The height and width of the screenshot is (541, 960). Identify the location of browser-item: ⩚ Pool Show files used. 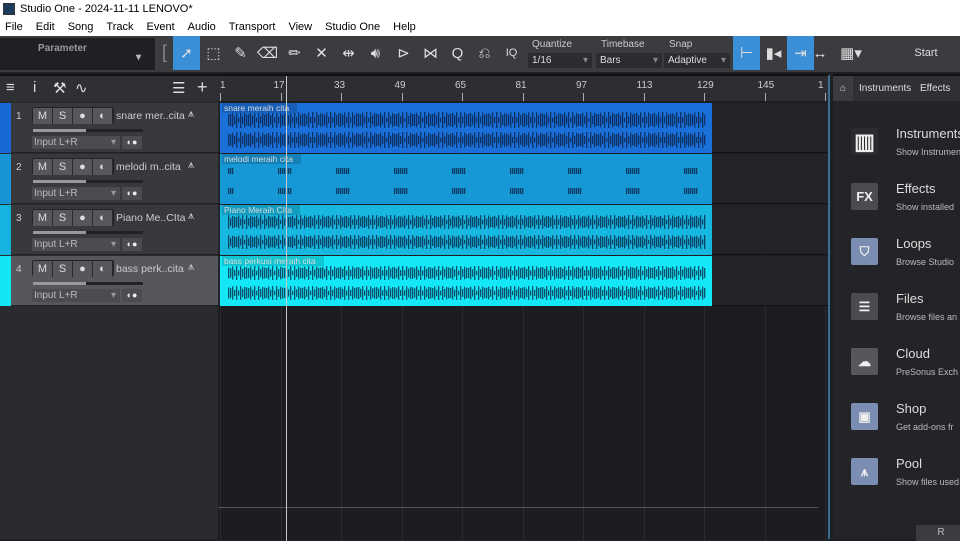
(905, 482).